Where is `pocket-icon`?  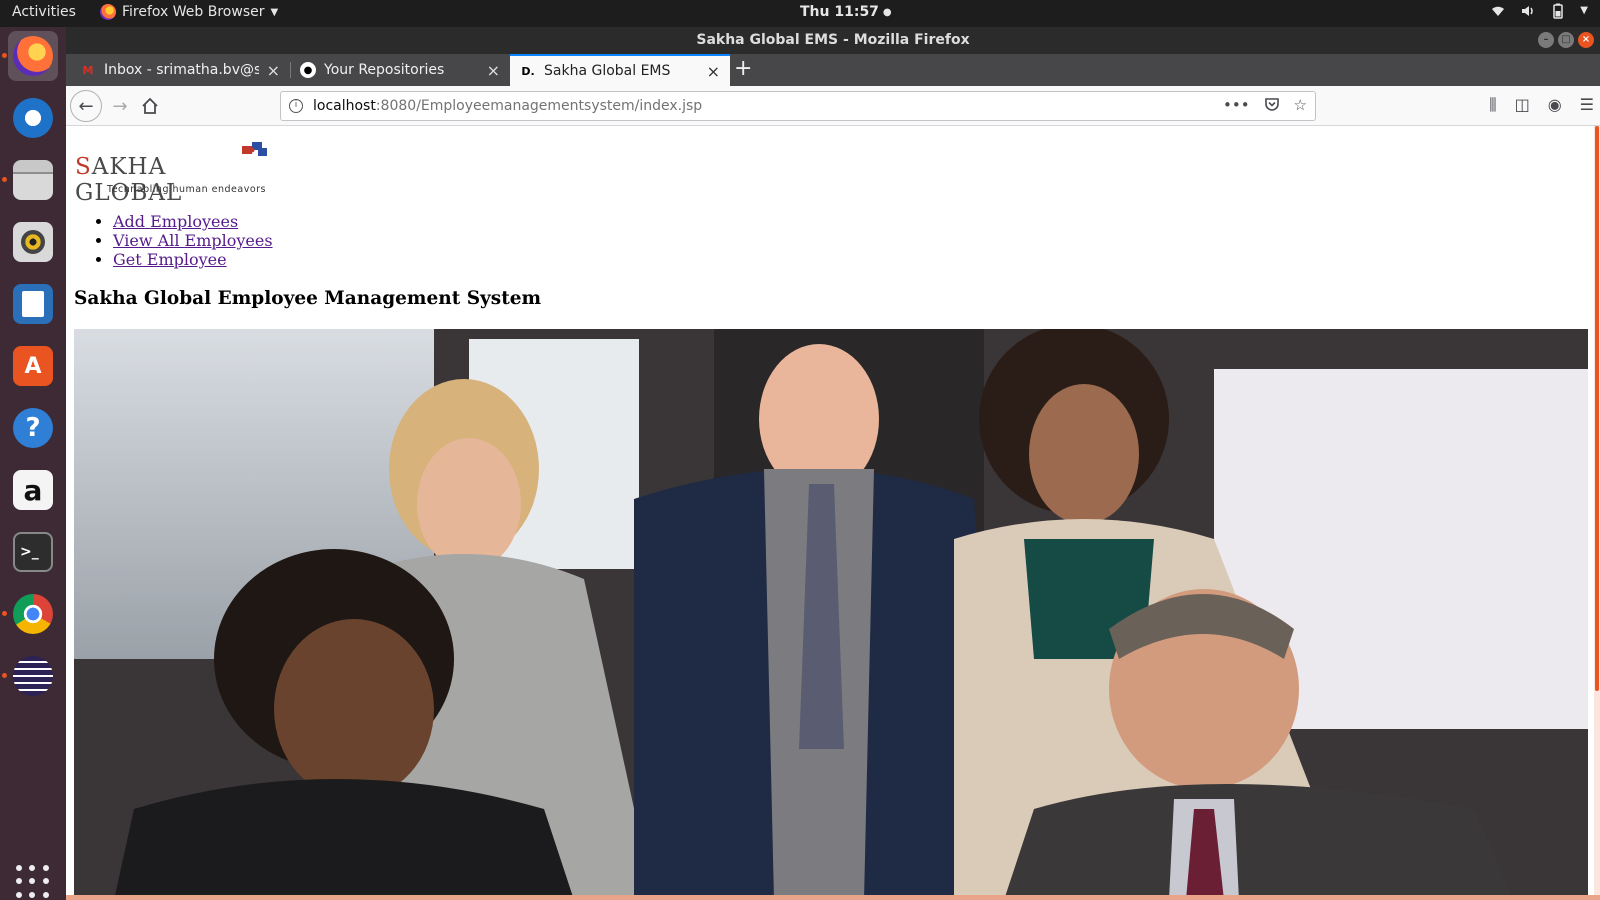
pocket-icon is located at coordinates (1272, 106).